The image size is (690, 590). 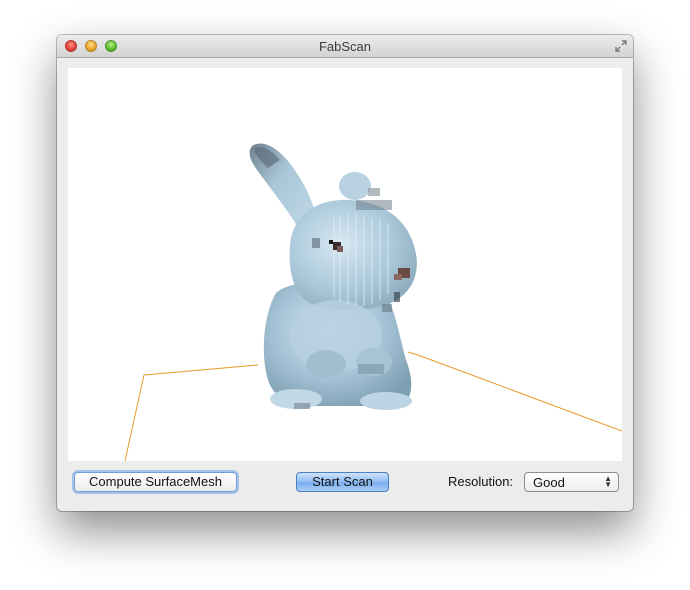 I want to click on resolution-selected-value: Good, so click(x=549, y=482).